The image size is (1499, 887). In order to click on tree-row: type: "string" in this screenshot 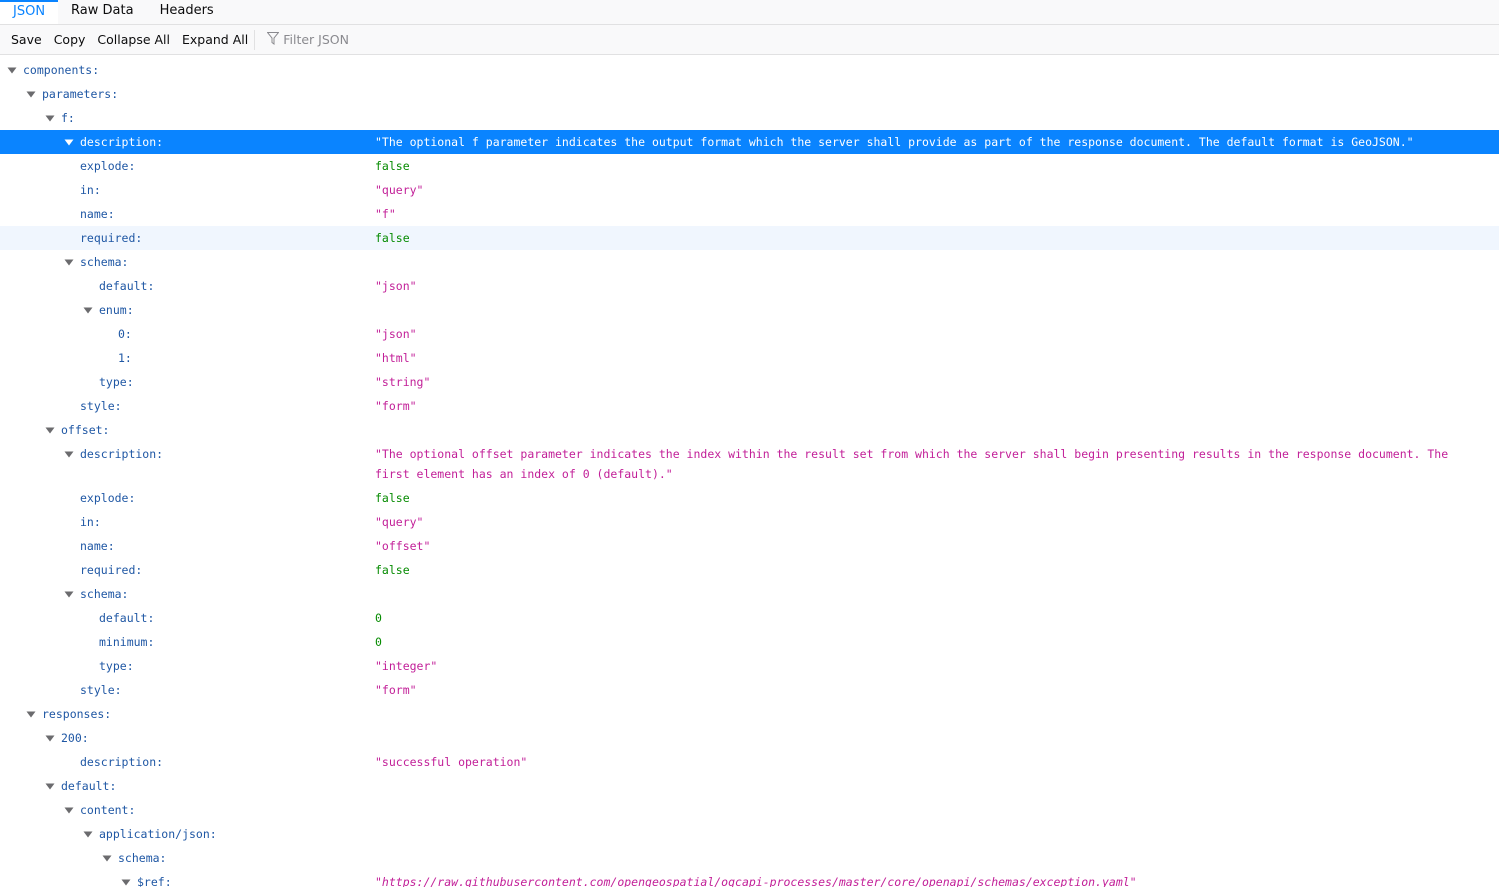, I will do `click(749, 382)`.